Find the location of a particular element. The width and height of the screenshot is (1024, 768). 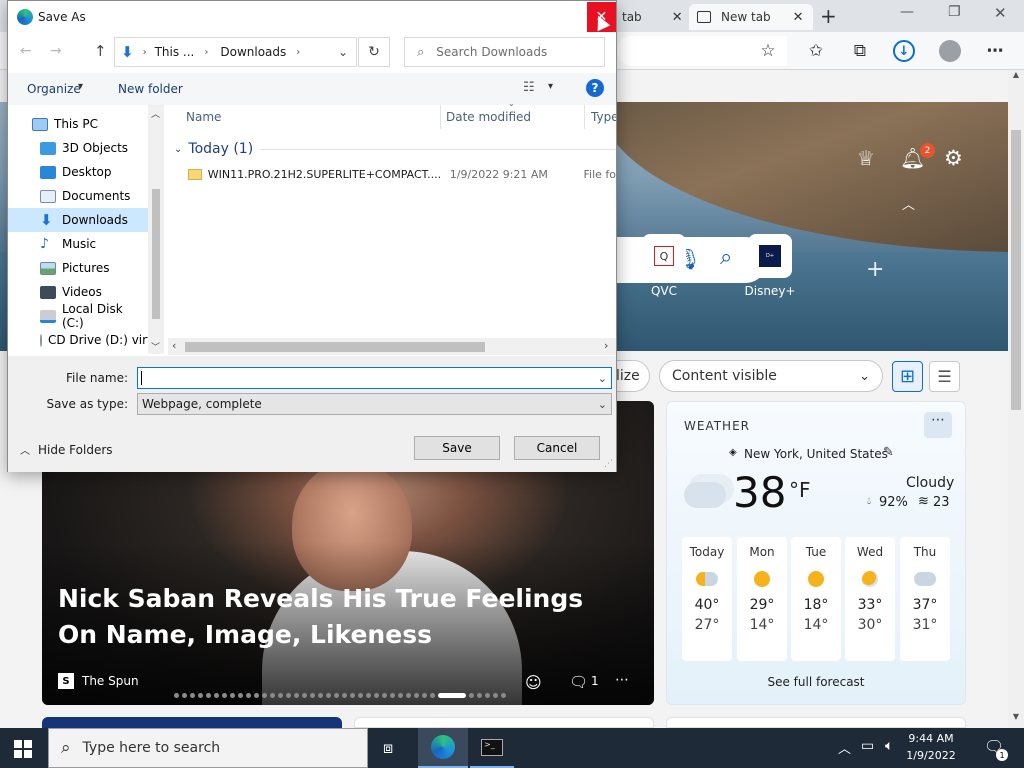

weather-location: New York, United States is located at coordinates (816, 454).